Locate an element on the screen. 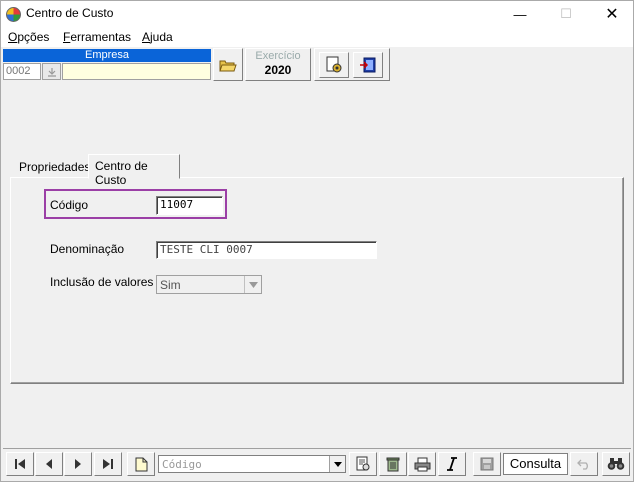 This screenshot has height=482, width=634. menu-label: pções is located at coordinates (33, 37).